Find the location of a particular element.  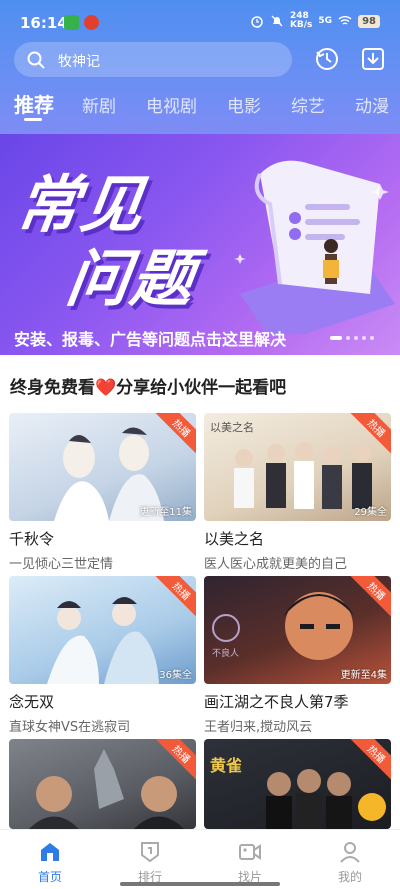

video-subtitle: 医人医心成就更美的自己 is located at coordinates (276, 564).